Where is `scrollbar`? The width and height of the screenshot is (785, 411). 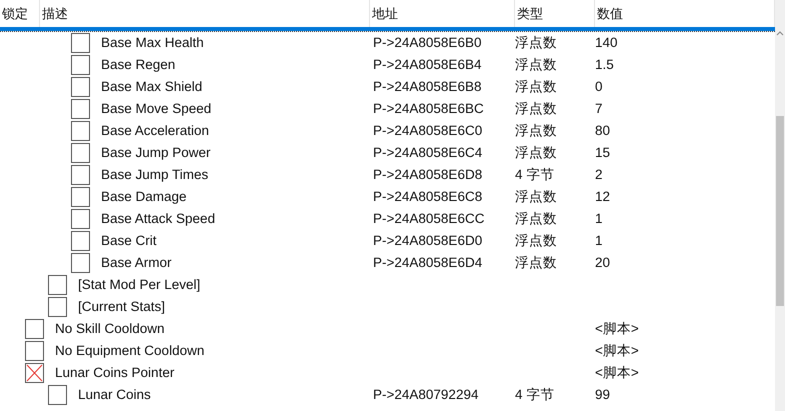 scrollbar is located at coordinates (780, 205).